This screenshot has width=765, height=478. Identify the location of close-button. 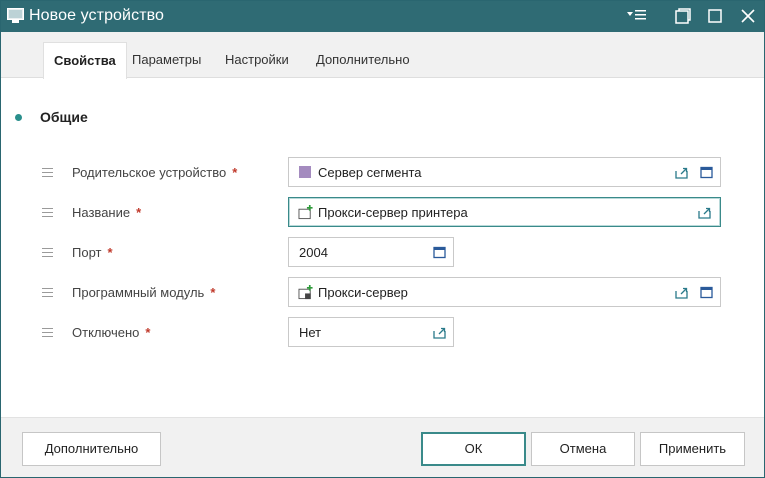
(748, 16).